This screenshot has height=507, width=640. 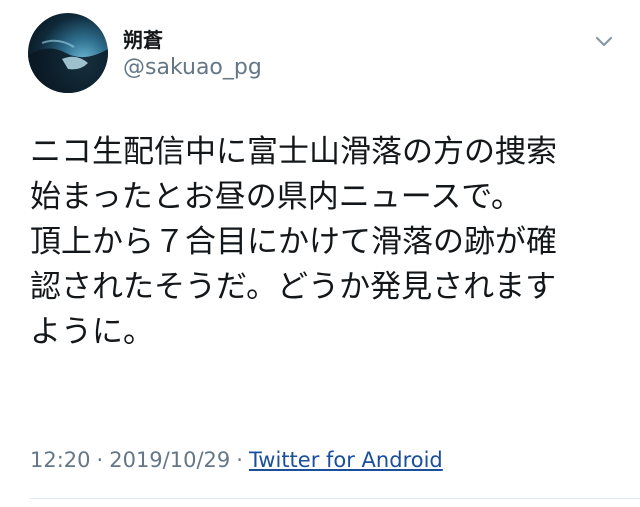 What do you see at coordinates (293, 242) in the screenshot?
I see `tweet-text-line: 頂上から７合目にかけて滑落の跡が確` at bounding box center [293, 242].